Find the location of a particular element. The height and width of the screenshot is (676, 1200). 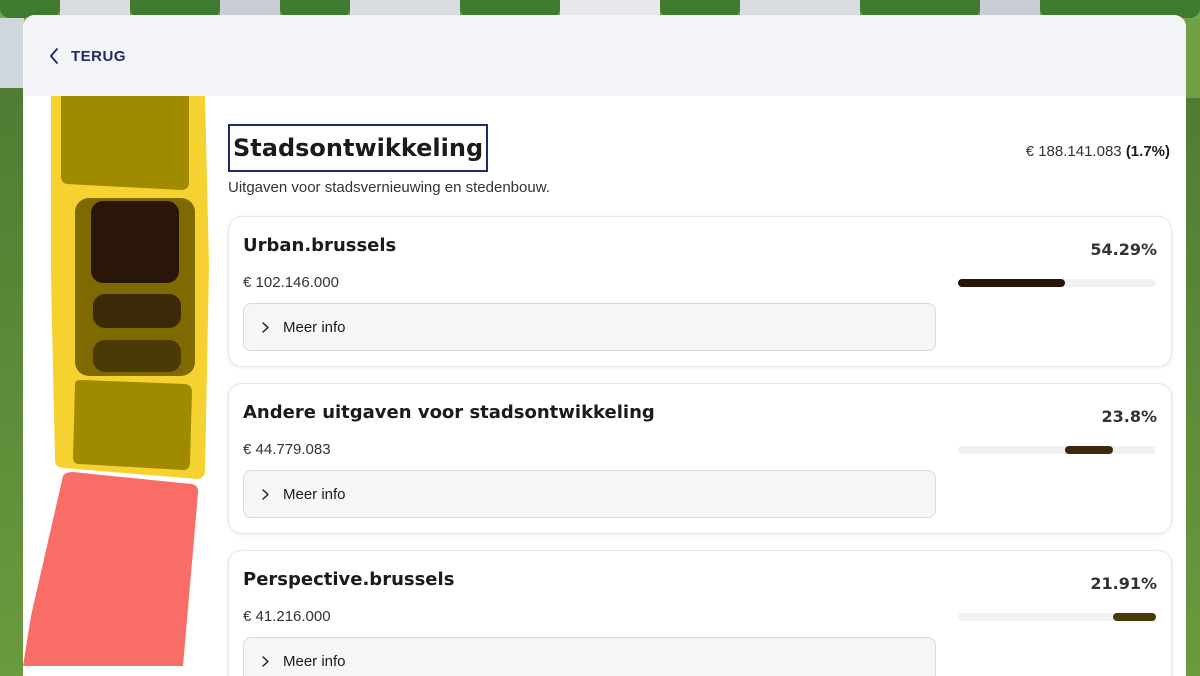

top-bar: TERUG is located at coordinates (604, 55).